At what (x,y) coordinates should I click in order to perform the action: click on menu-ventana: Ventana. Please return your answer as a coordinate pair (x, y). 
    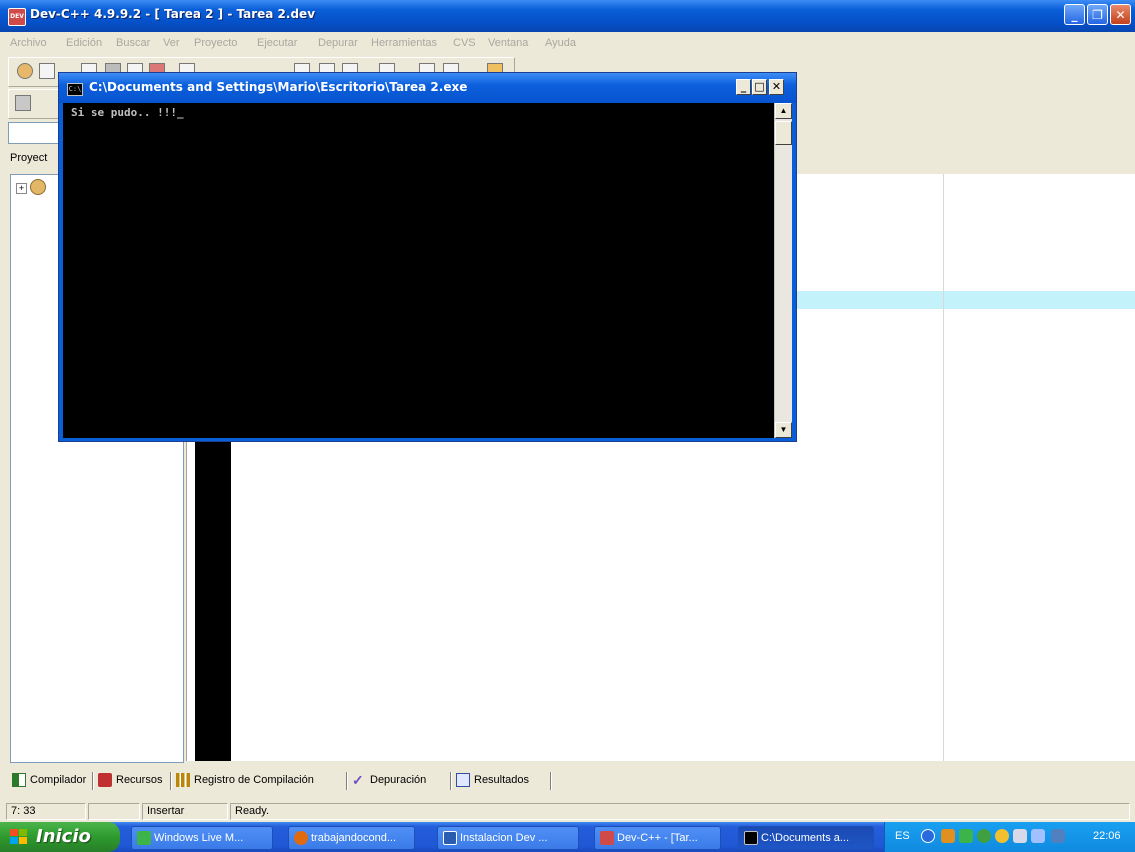
    Looking at the image, I should click on (508, 43).